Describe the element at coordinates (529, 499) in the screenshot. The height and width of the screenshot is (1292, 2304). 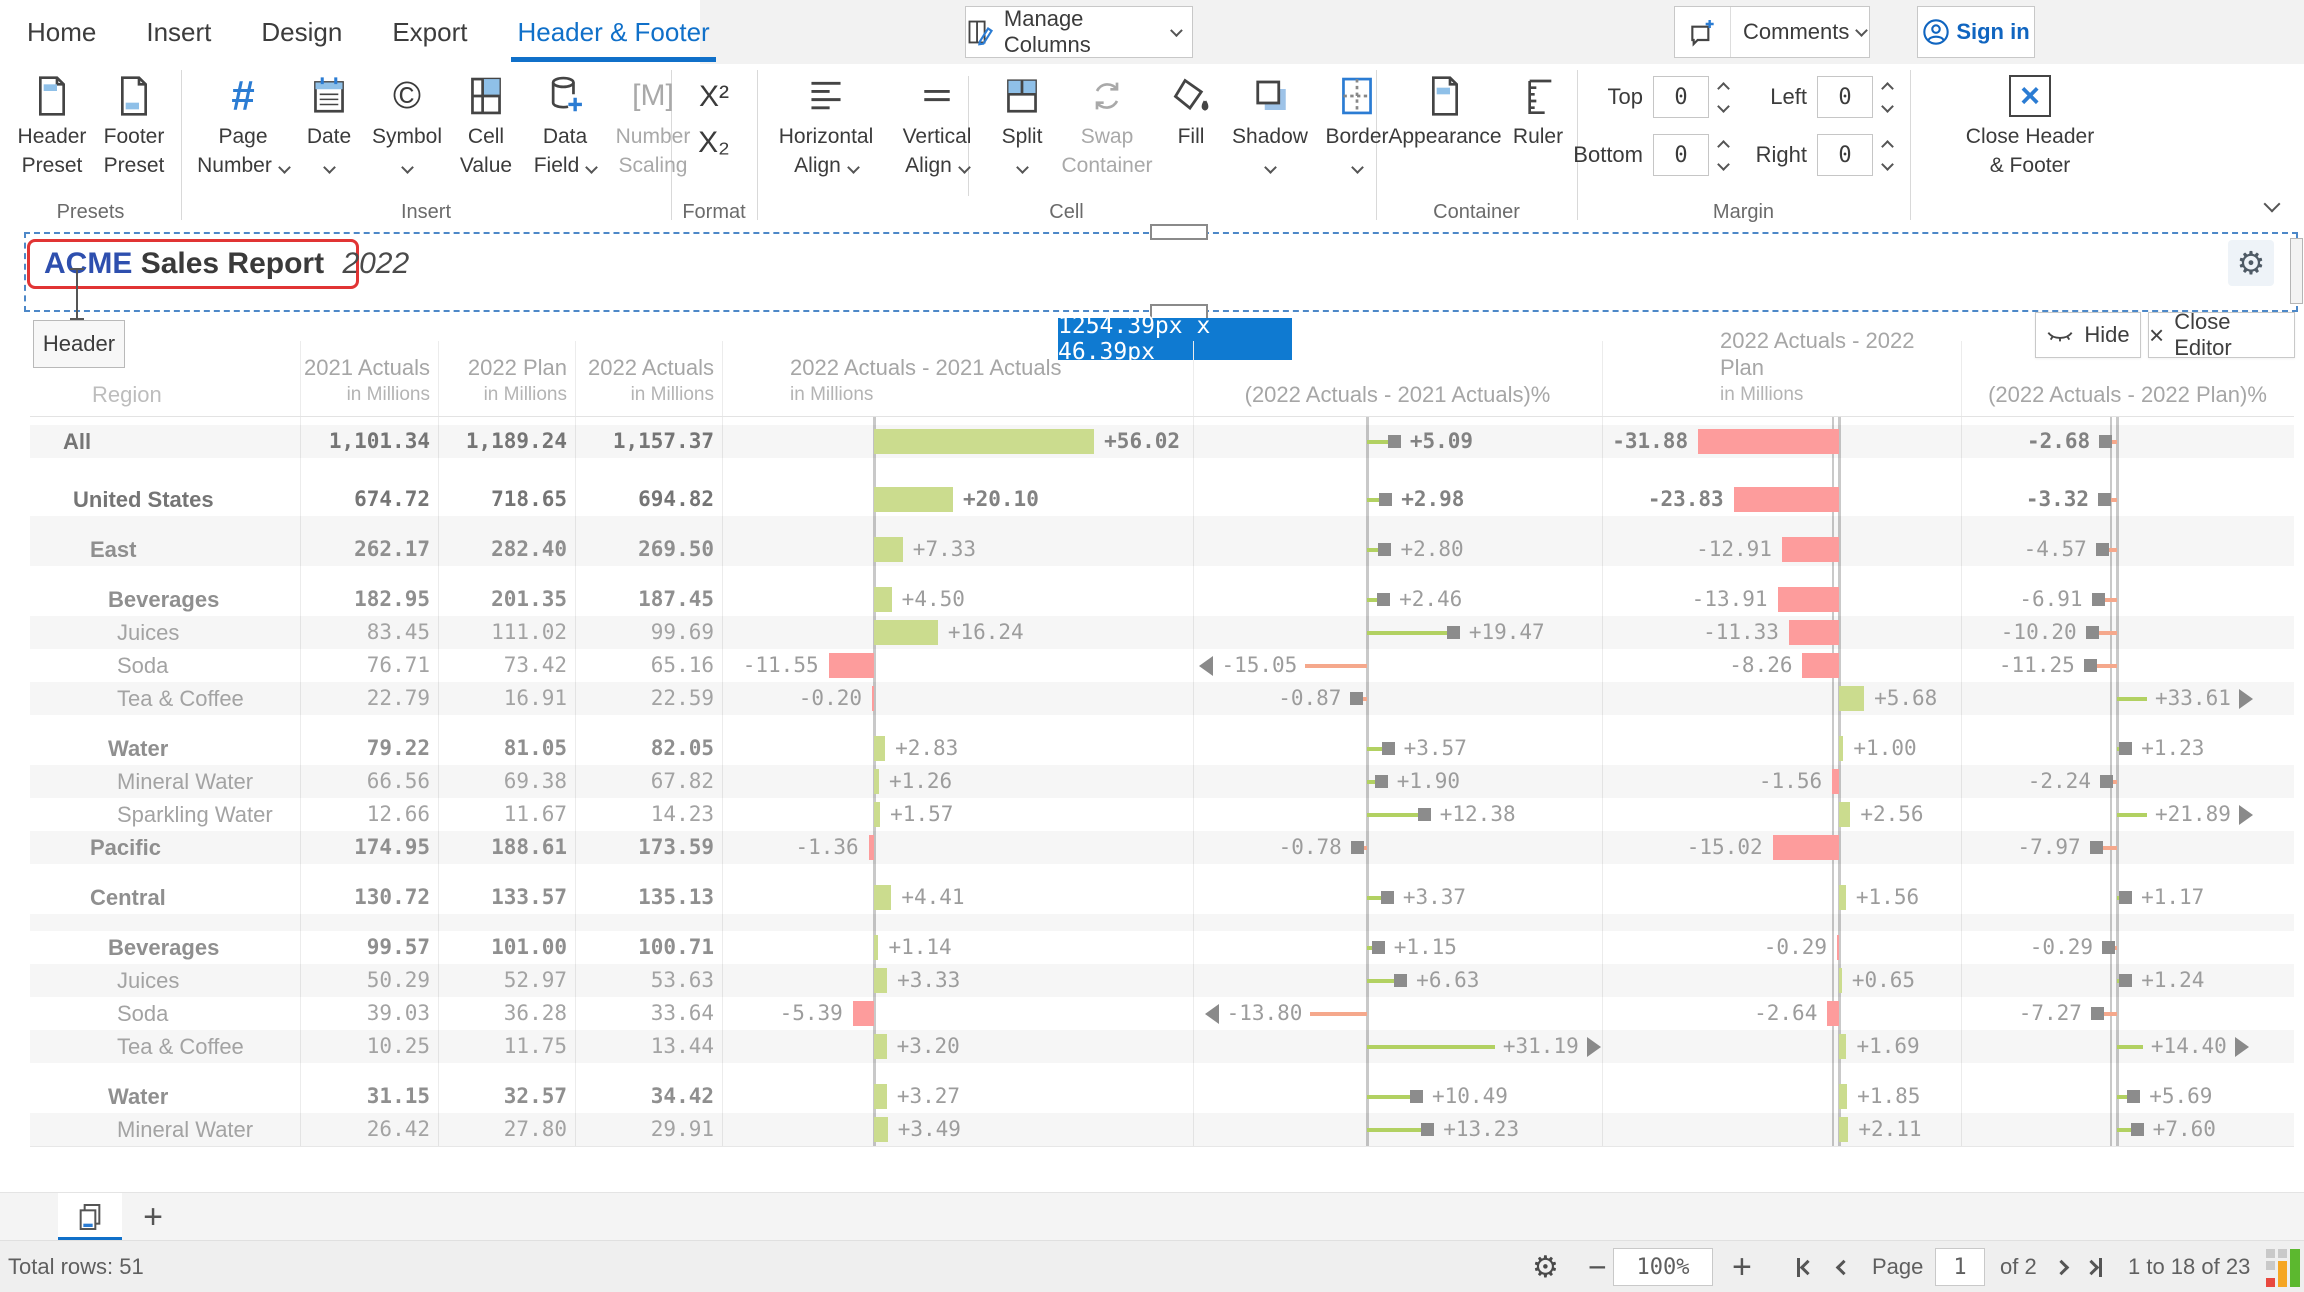
I see `cell-pl: 718.65` at that location.